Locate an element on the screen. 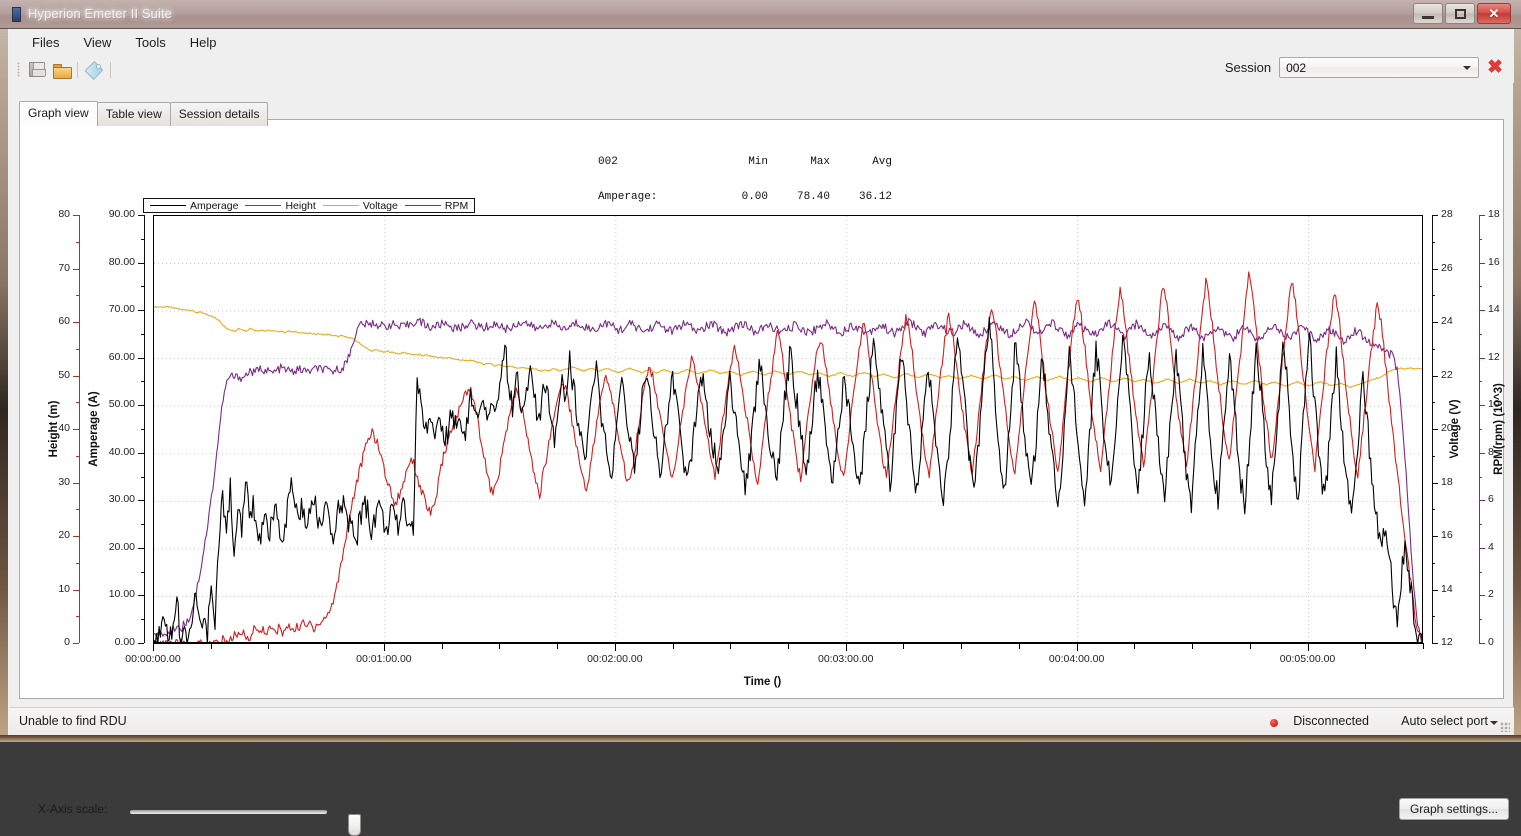 The width and height of the screenshot is (1521, 836). tag-icon is located at coordinates (94, 69).